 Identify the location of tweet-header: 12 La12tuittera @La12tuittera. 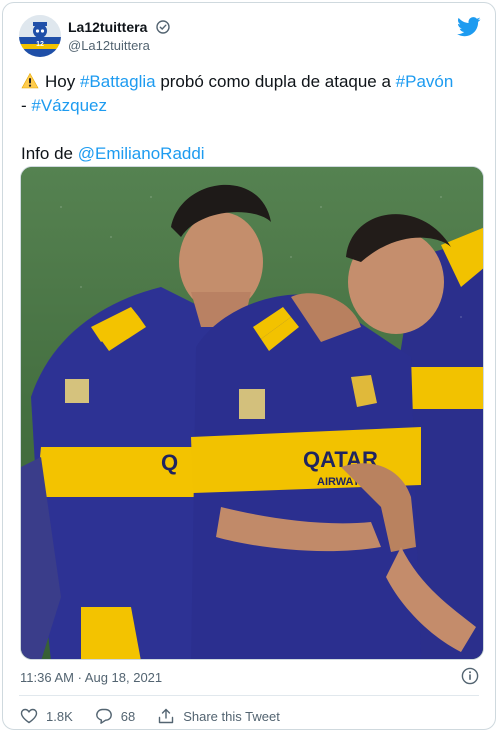
(250, 37).